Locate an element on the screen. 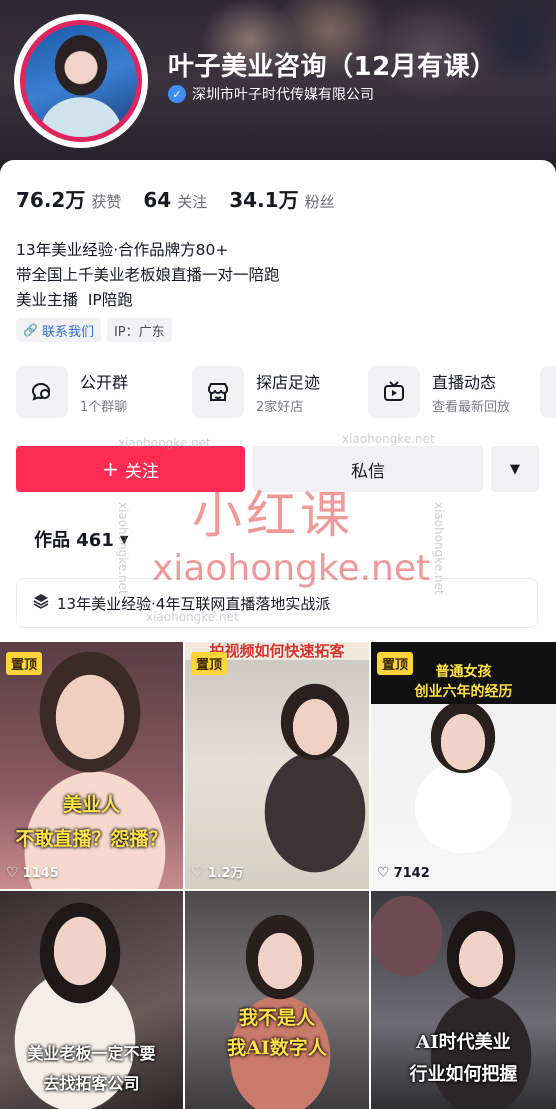 The width and height of the screenshot is (556, 1109). triangle-down-icon: ▼ is located at coordinates (515, 469).